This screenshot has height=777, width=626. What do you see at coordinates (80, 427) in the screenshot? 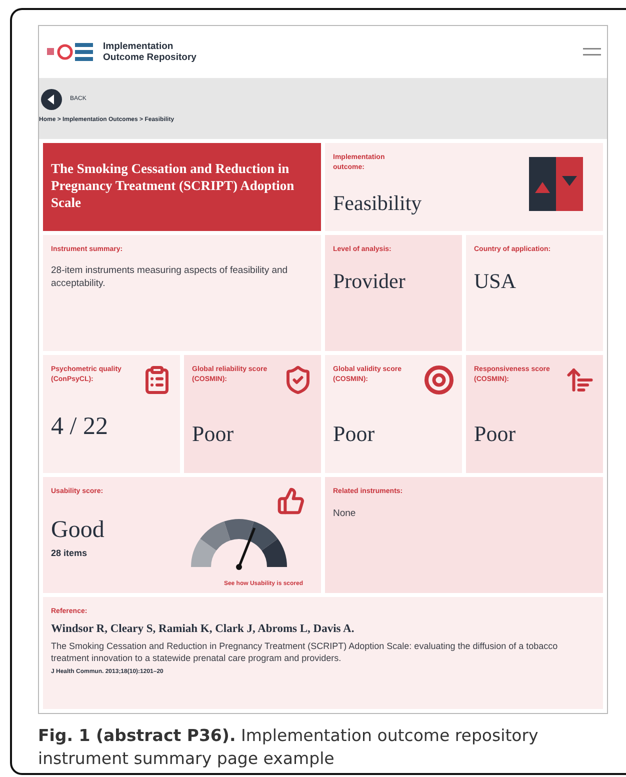
I see `score-value: 4 / 22` at bounding box center [80, 427].